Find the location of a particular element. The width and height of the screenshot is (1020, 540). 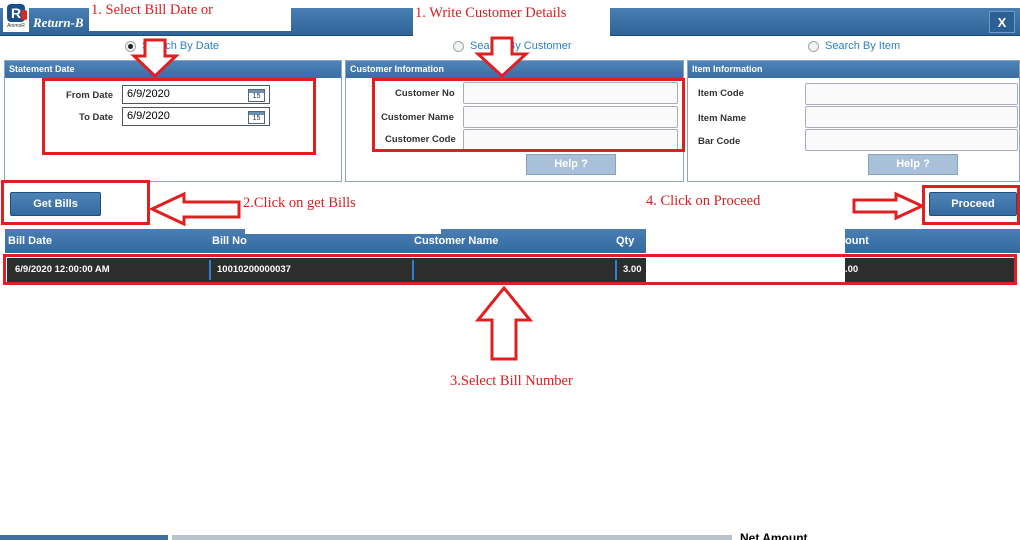

arrow-left-icon is located at coordinates (194, 209).